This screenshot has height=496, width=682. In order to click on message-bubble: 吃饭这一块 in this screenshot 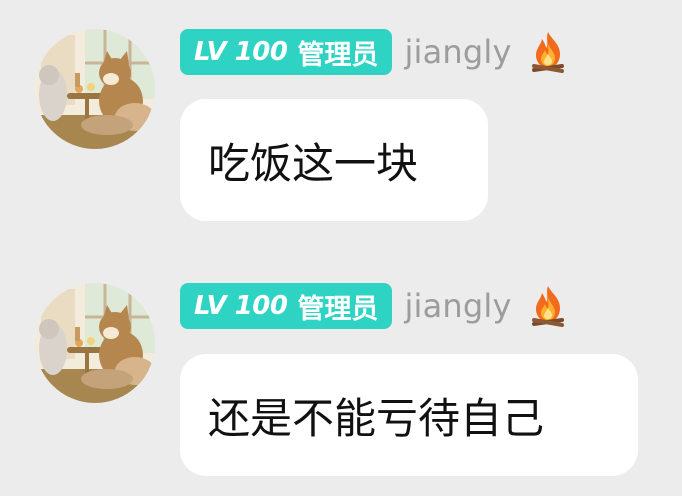, I will do `click(334, 160)`.